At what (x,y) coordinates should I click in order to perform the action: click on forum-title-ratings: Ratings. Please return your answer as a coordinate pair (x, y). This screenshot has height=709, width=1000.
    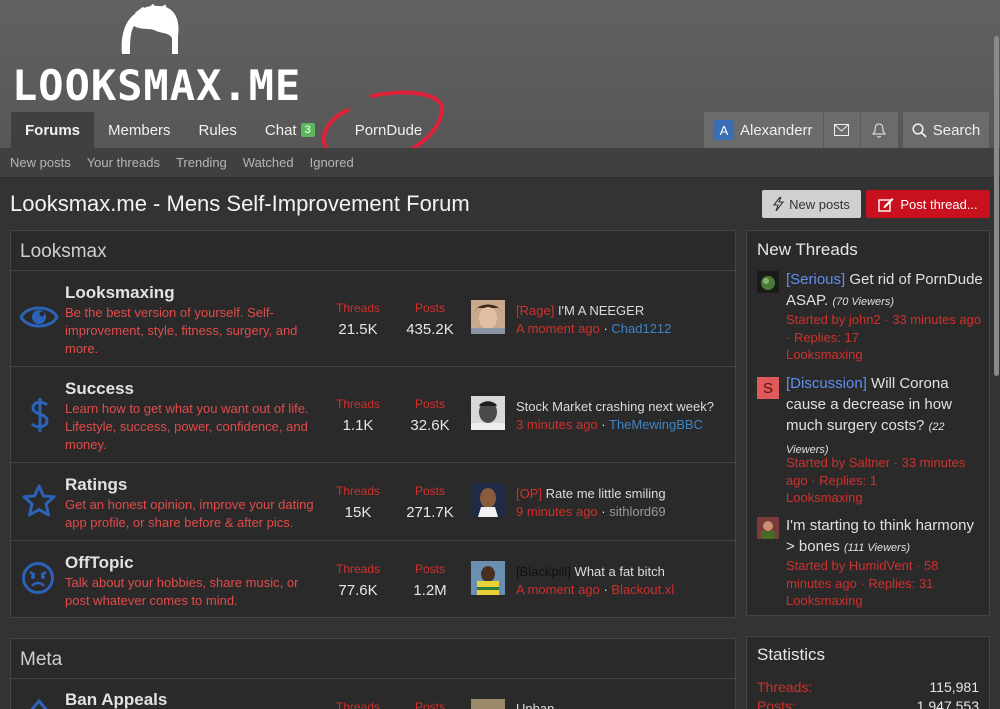
    Looking at the image, I should click on (96, 485).